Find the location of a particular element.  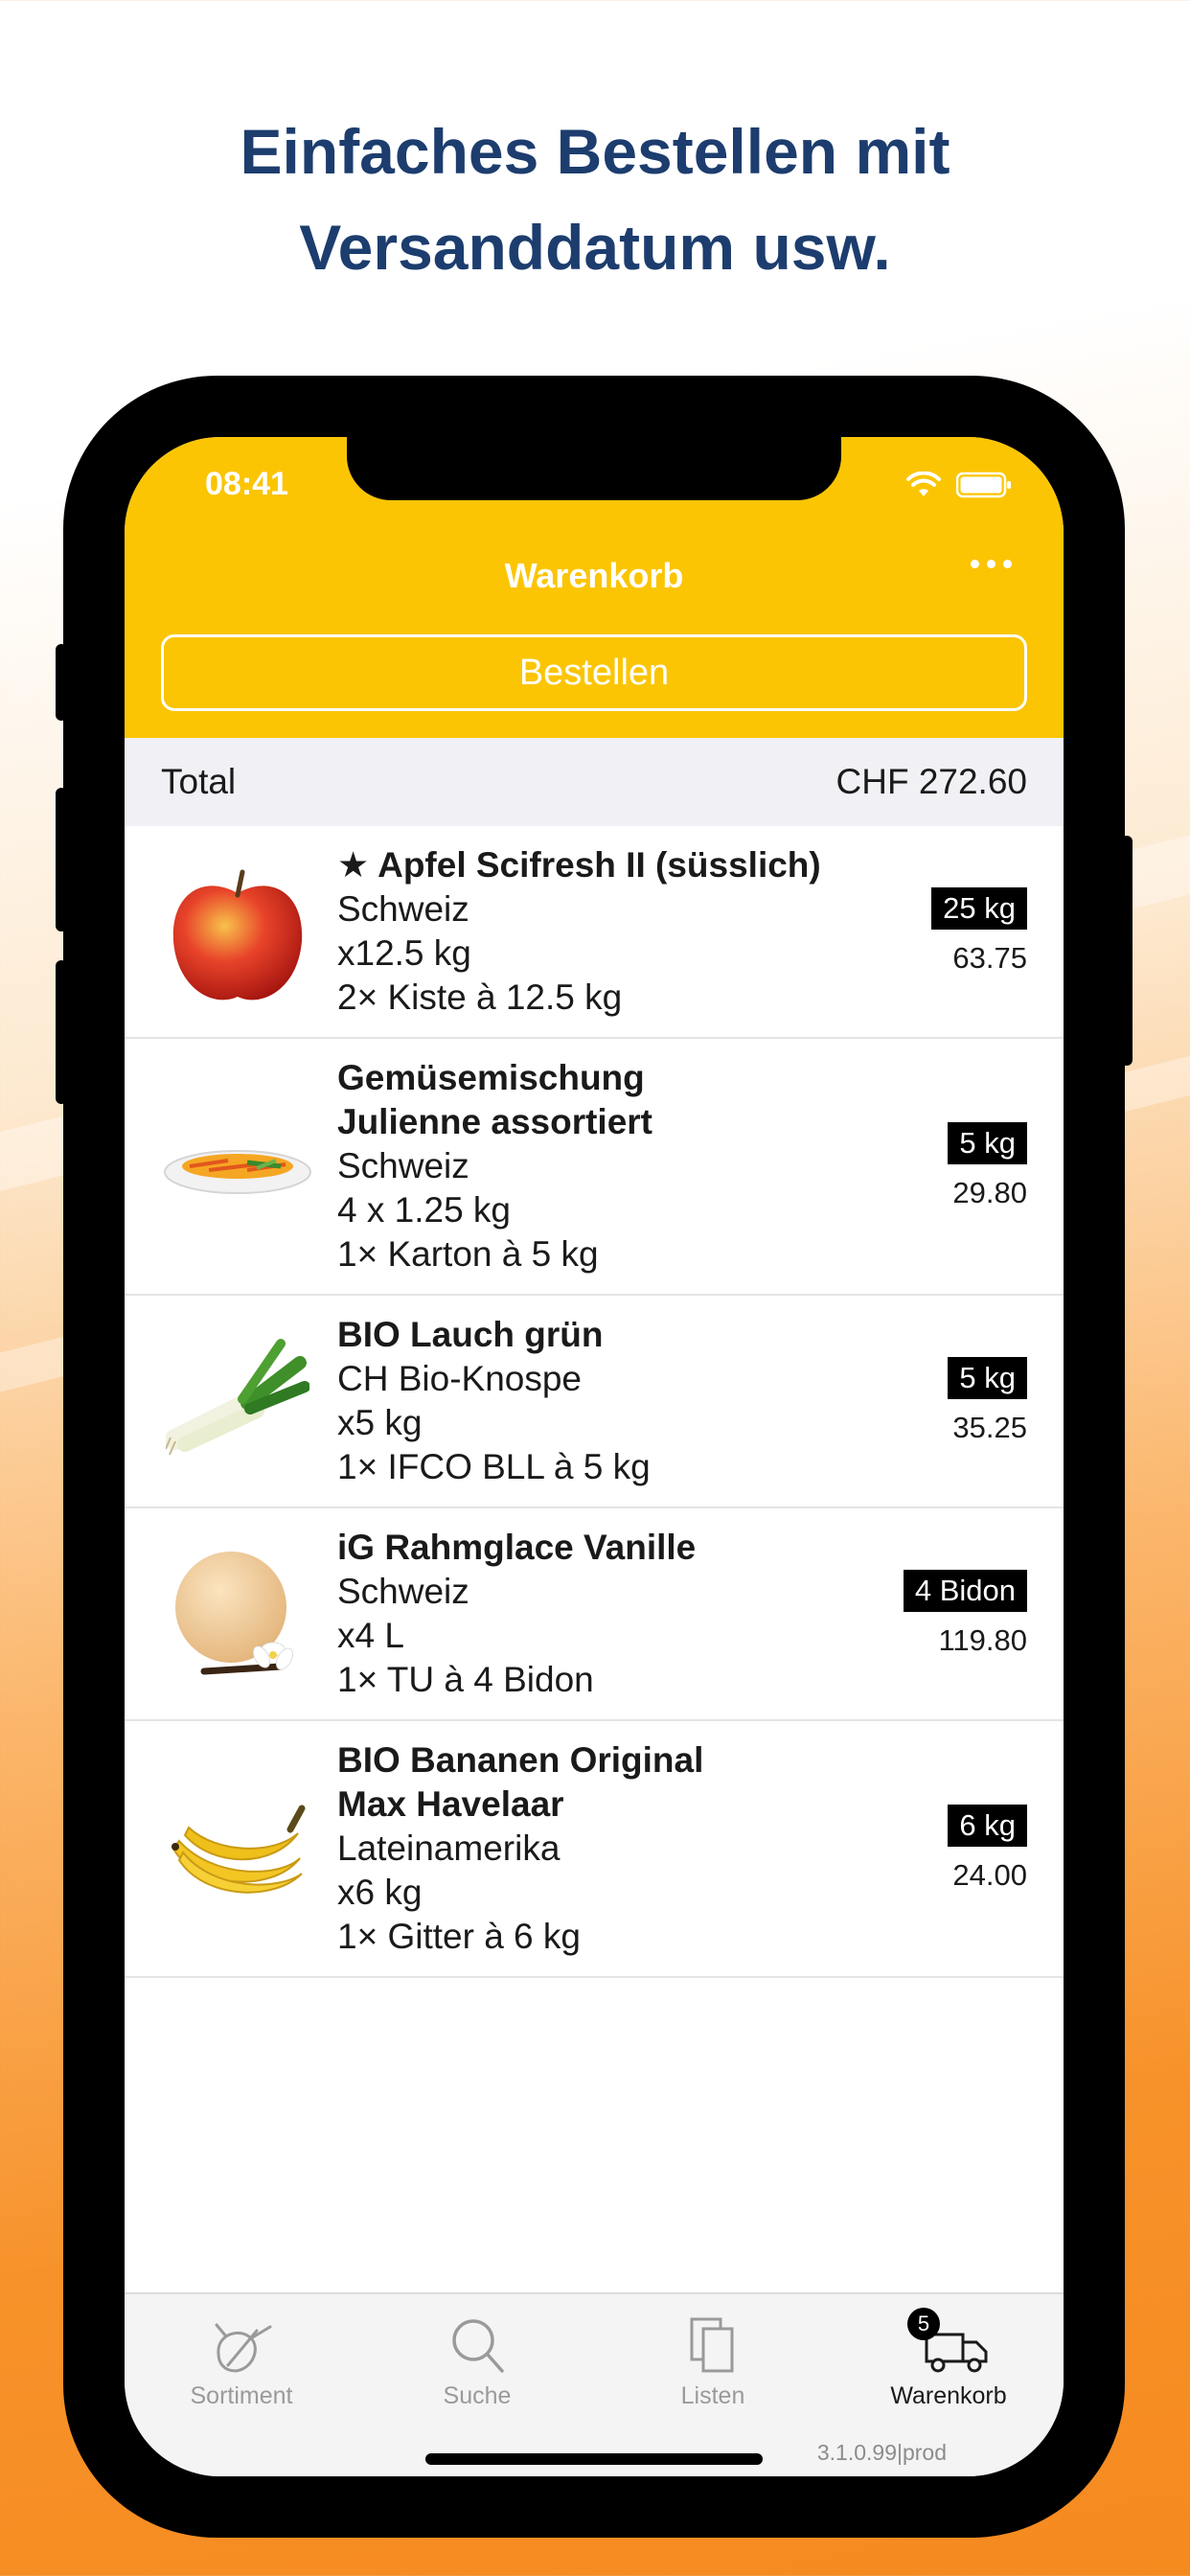

headline-line-2: Versanddatum usw. is located at coordinates (595, 247).